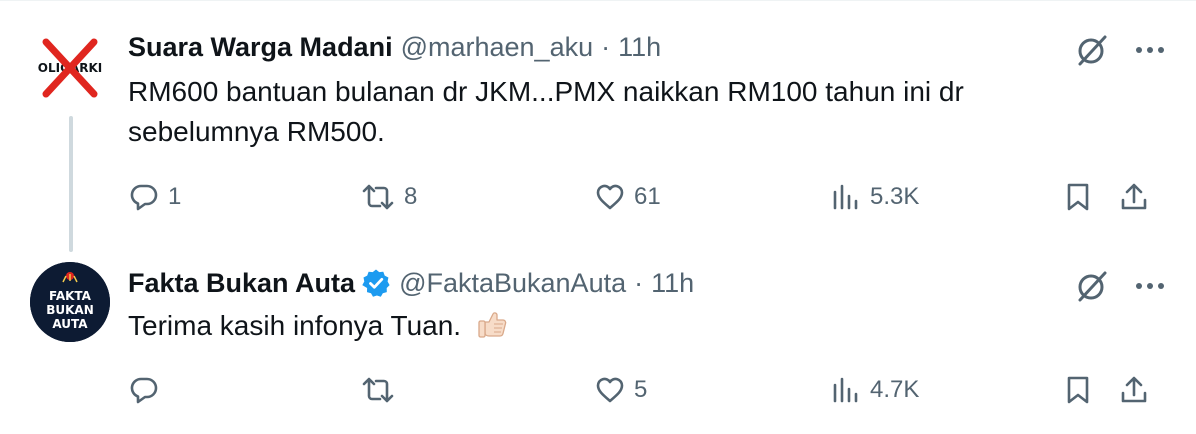 This screenshot has height=434, width=1196. Describe the element at coordinates (241, 283) in the screenshot. I see `author-name: Fakta Bukan Auta` at that location.